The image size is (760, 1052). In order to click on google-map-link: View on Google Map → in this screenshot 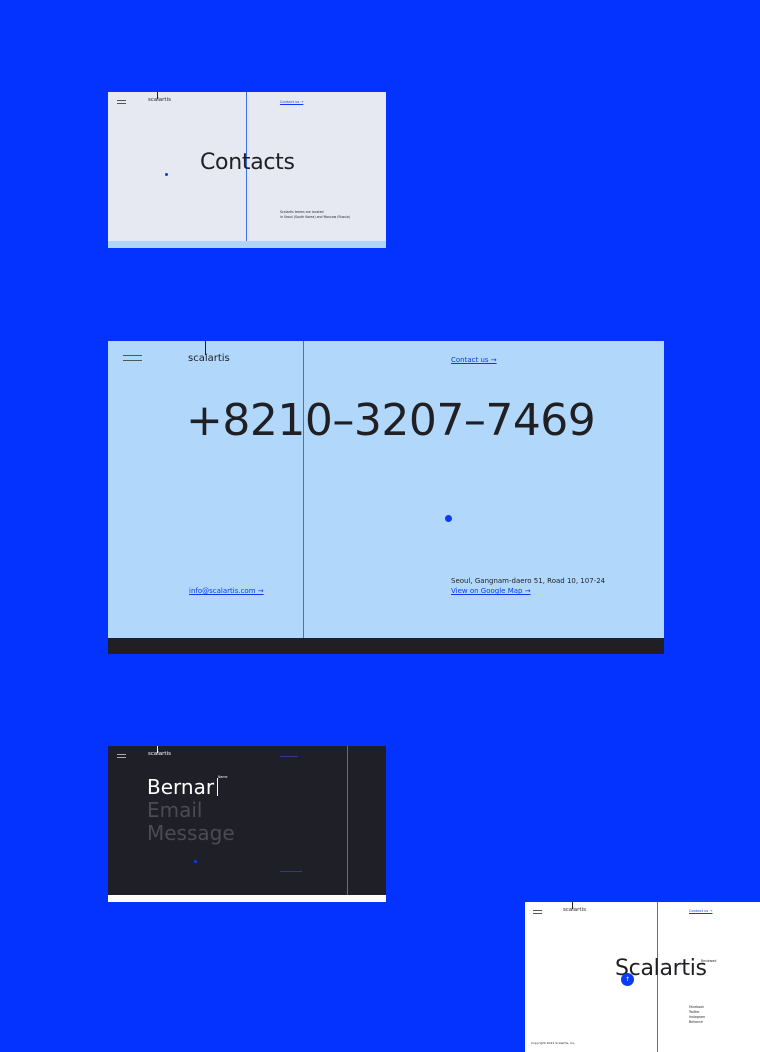, I will do `click(491, 591)`.